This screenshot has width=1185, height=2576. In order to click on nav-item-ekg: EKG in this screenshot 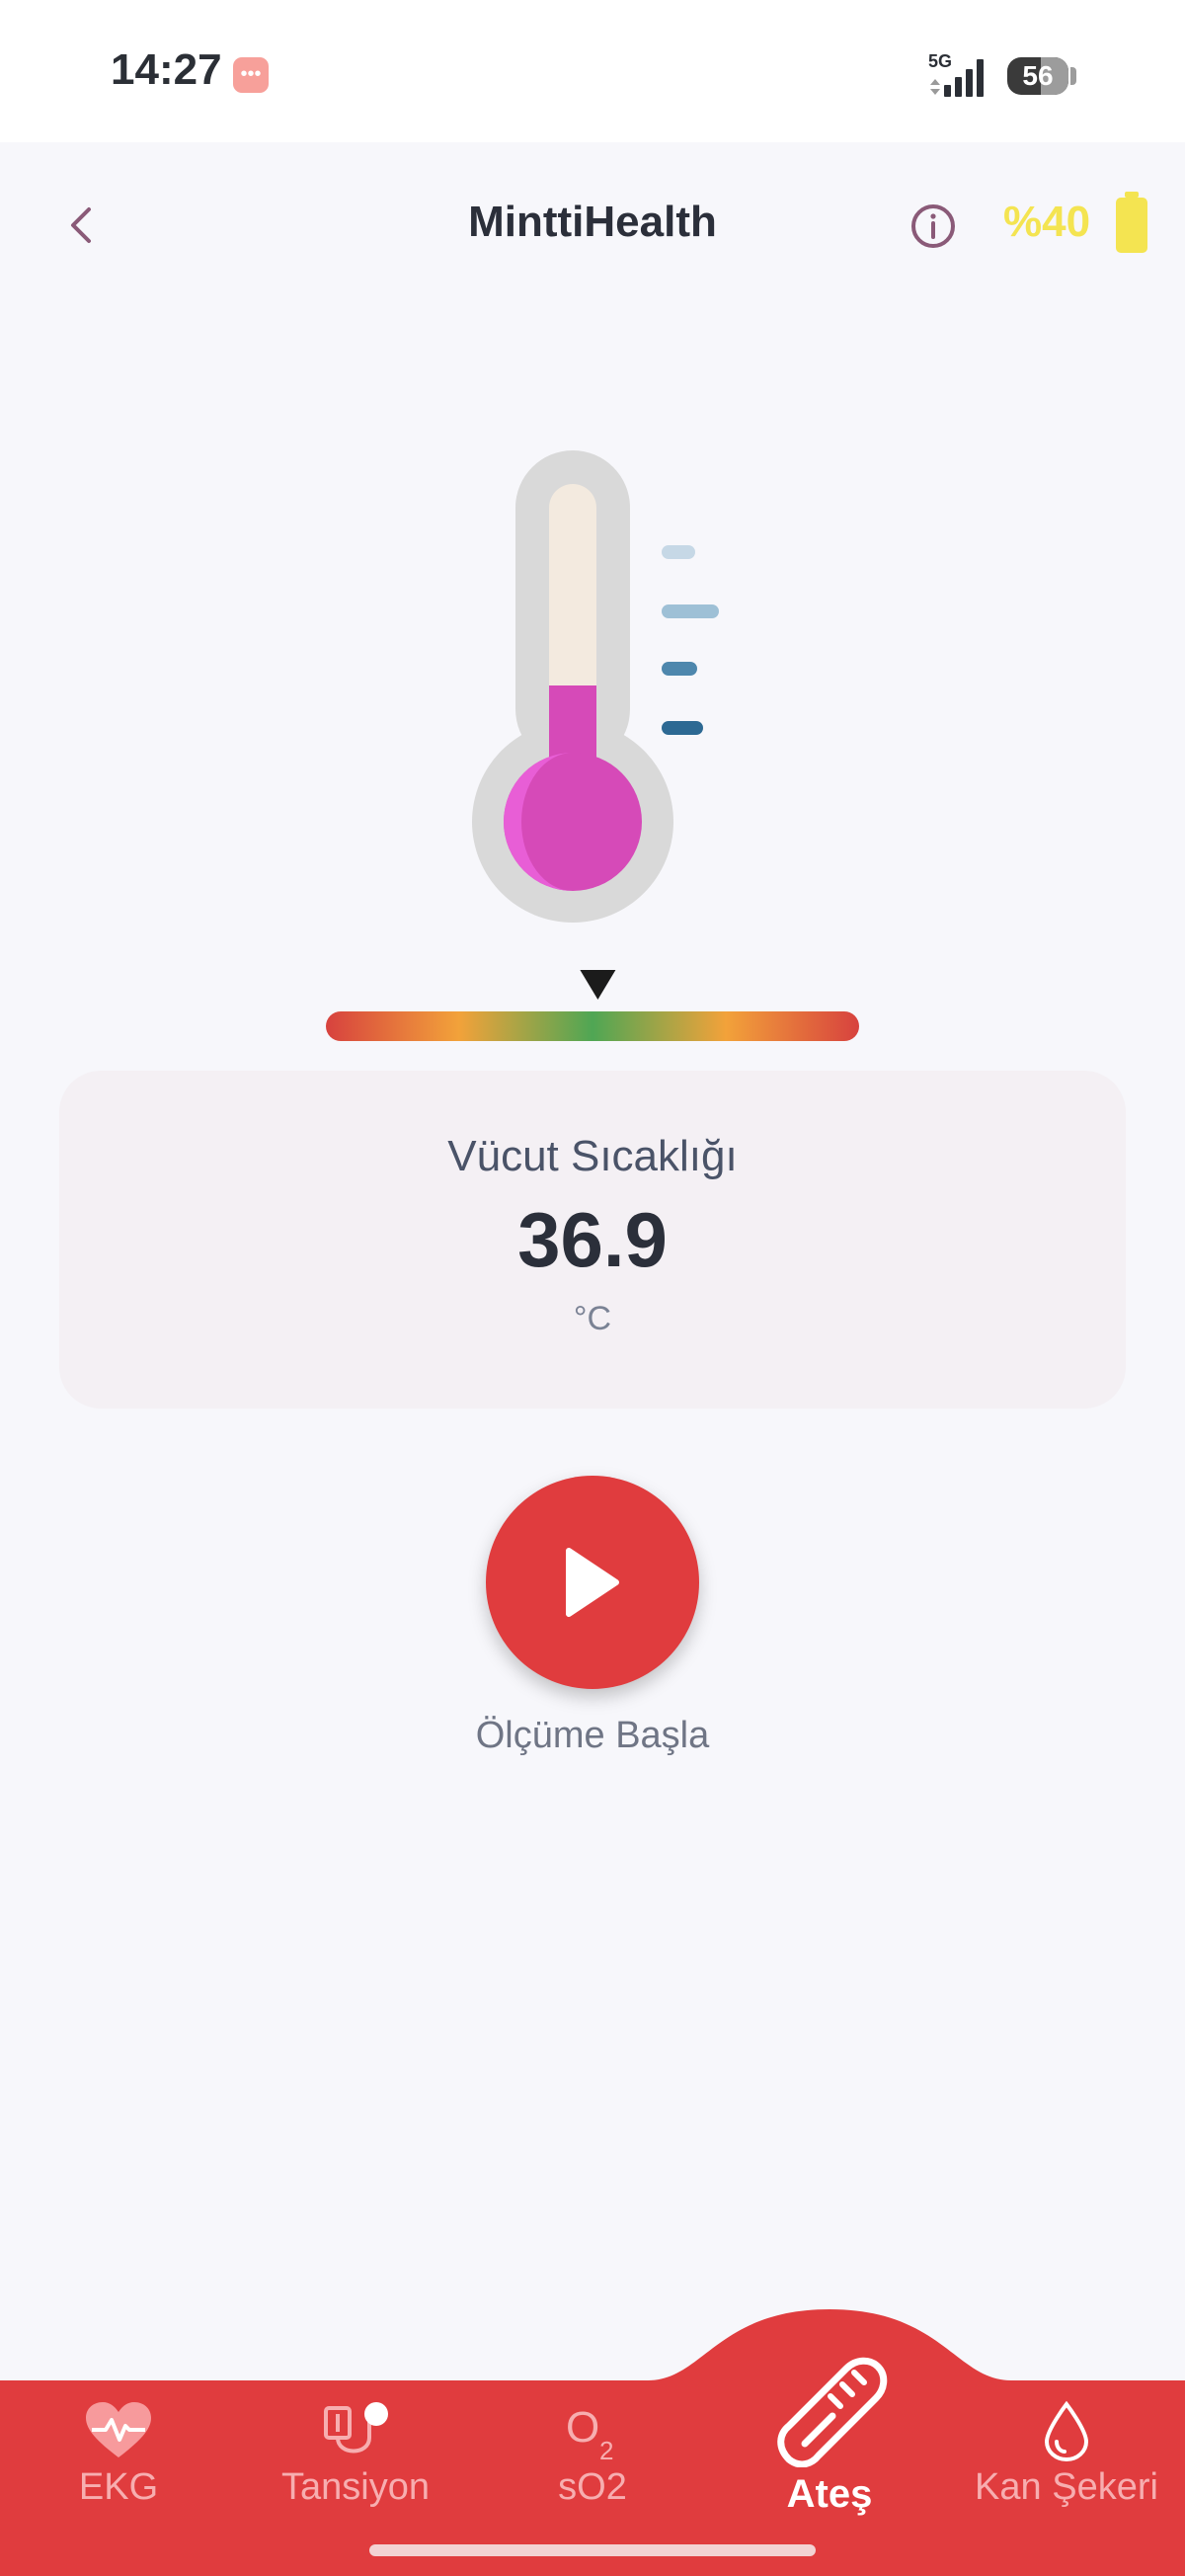, I will do `click(119, 2454)`.